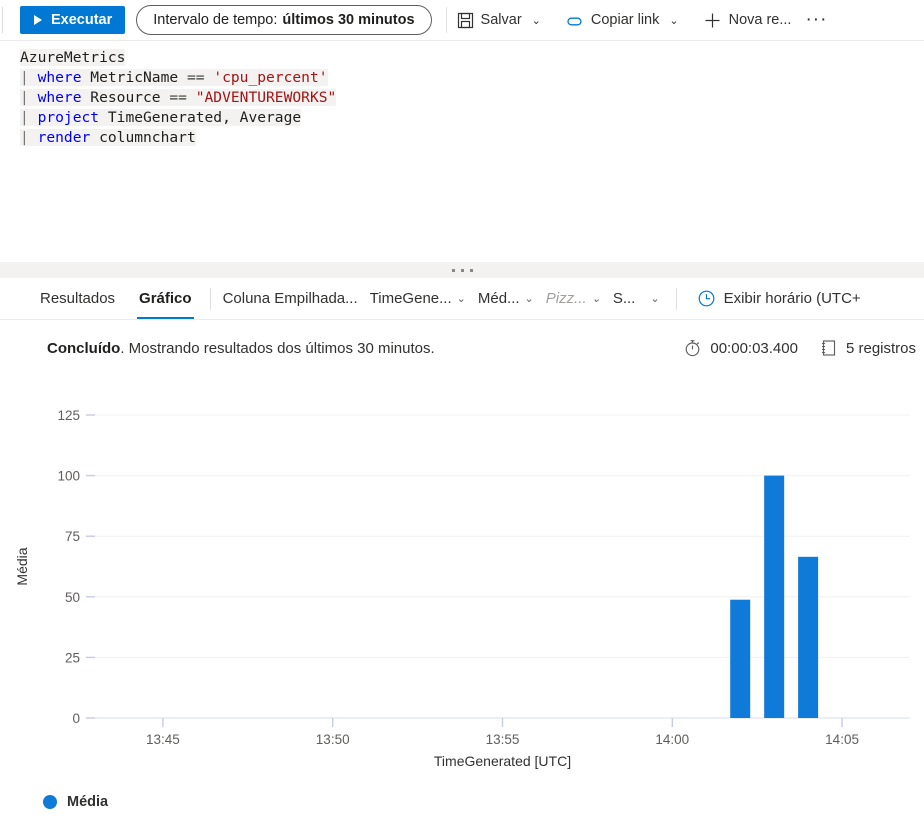 The image size is (924, 818). What do you see at coordinates (37, 20) in the screenshot?
I see `play-triangle-icon` at bounding box center [37, 20].